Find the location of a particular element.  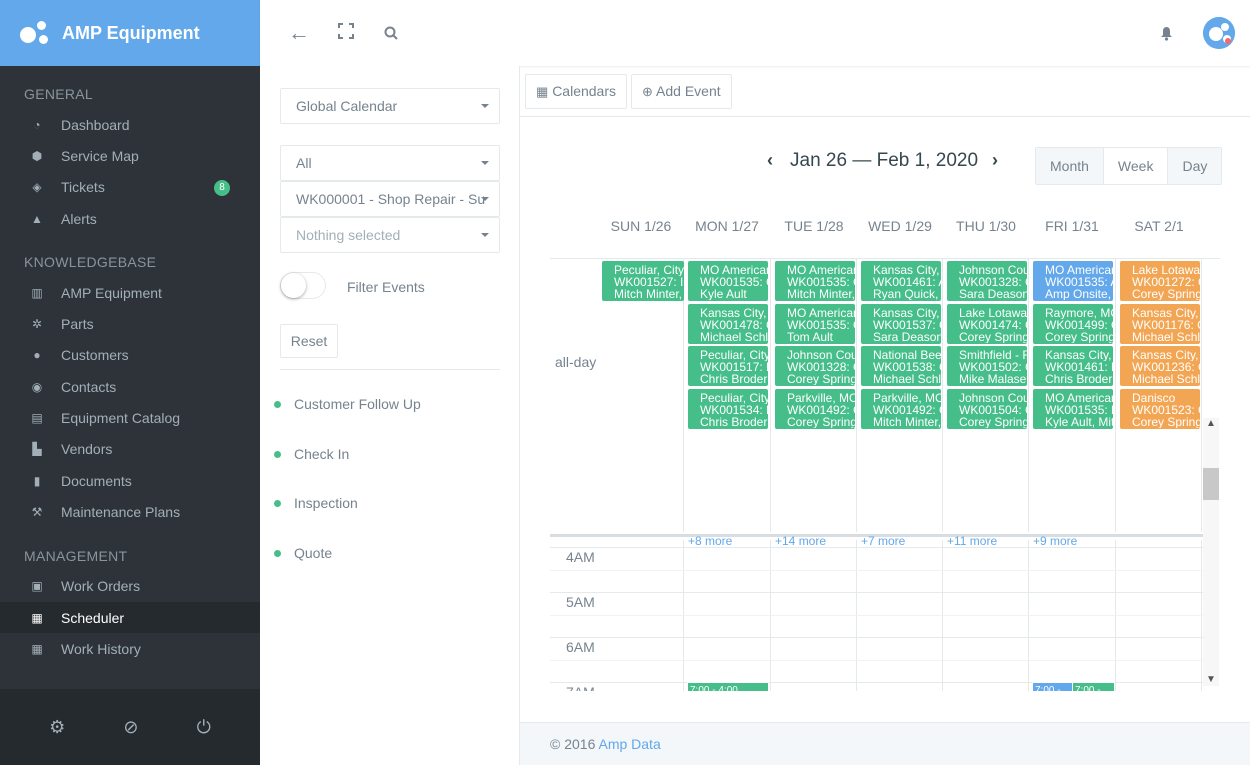

legend-item: Quote is located at coordinates (303, 553).